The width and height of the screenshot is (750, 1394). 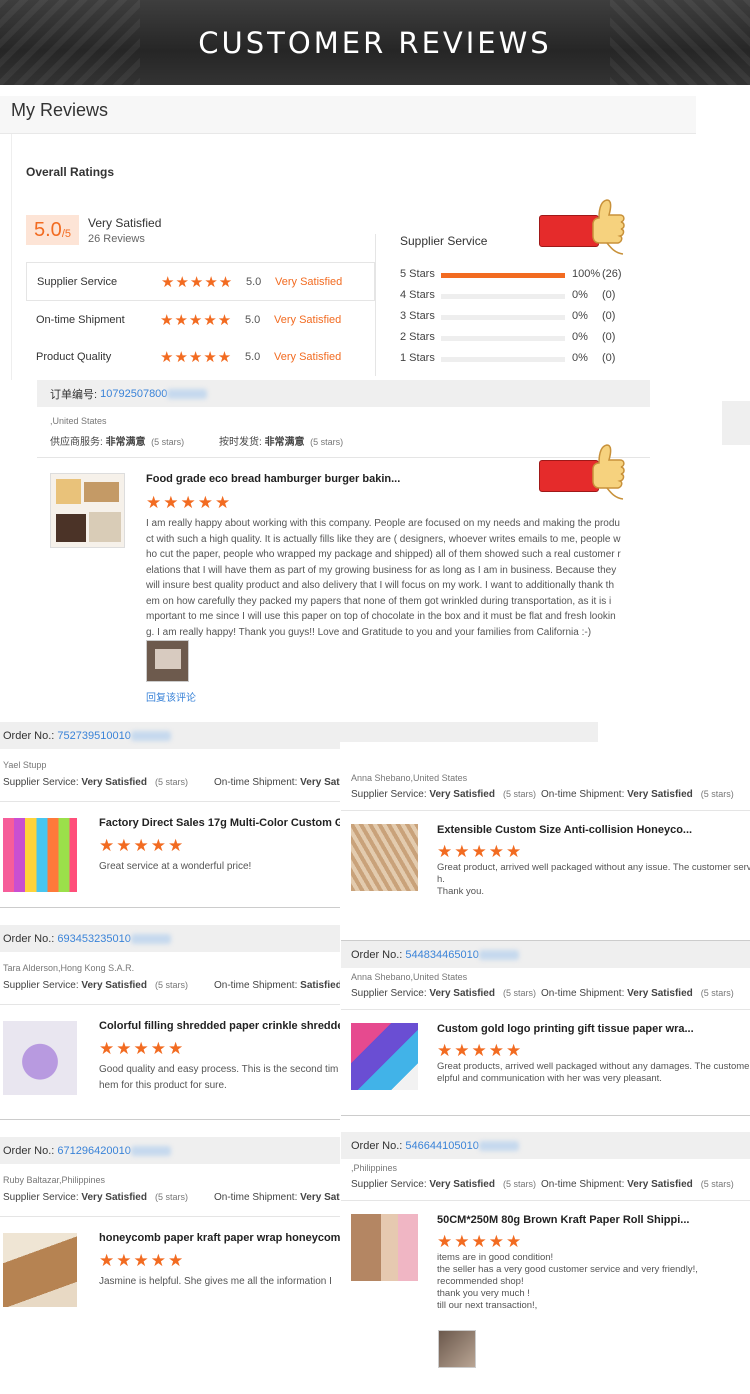 I want to click on distribution-count: (0), so click(x=609, y=316).